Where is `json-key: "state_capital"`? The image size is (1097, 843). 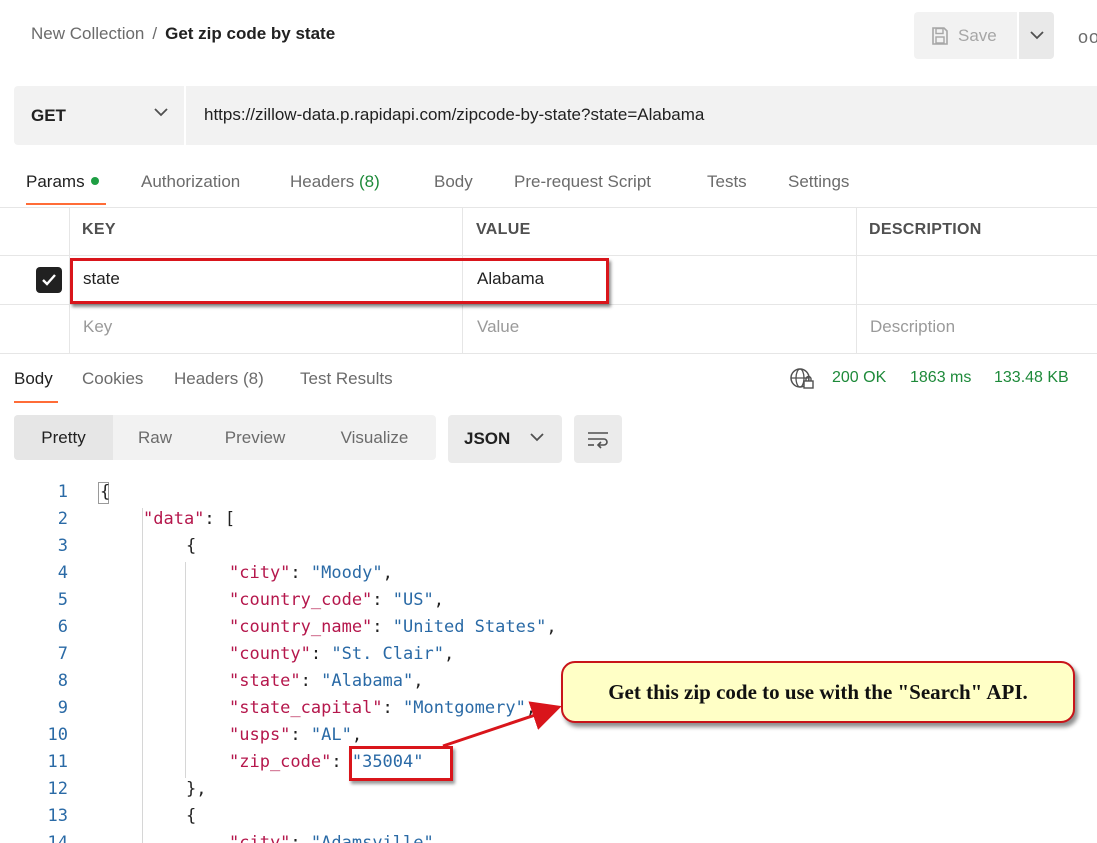
json-key: "state_capital" is located at coordinates (306, 708).